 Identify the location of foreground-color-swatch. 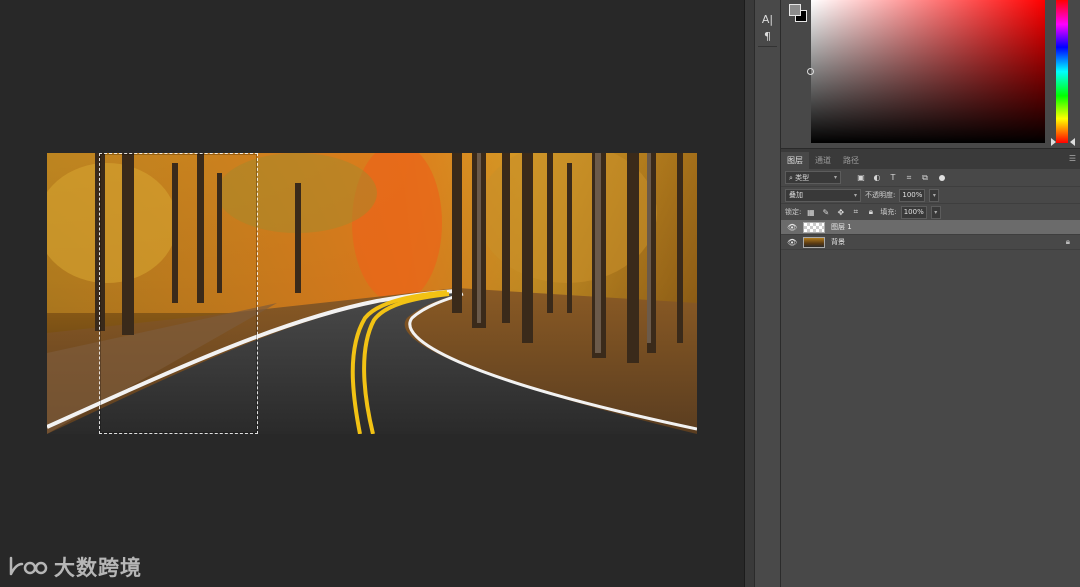
(795, 10).